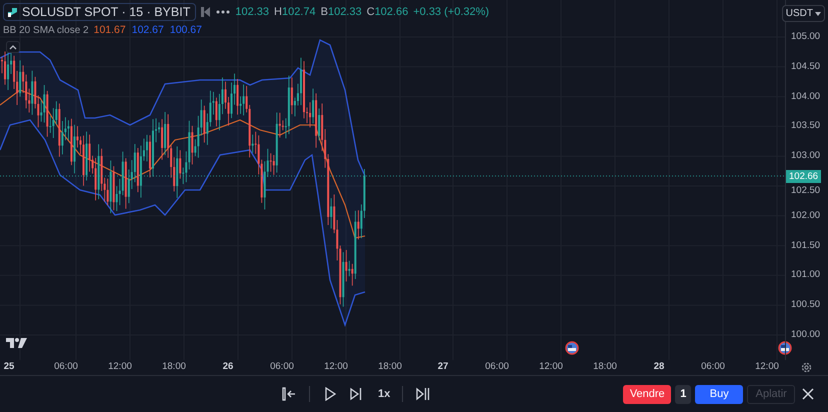  I want to click on jump-to-start-icon, so click(289, 394).